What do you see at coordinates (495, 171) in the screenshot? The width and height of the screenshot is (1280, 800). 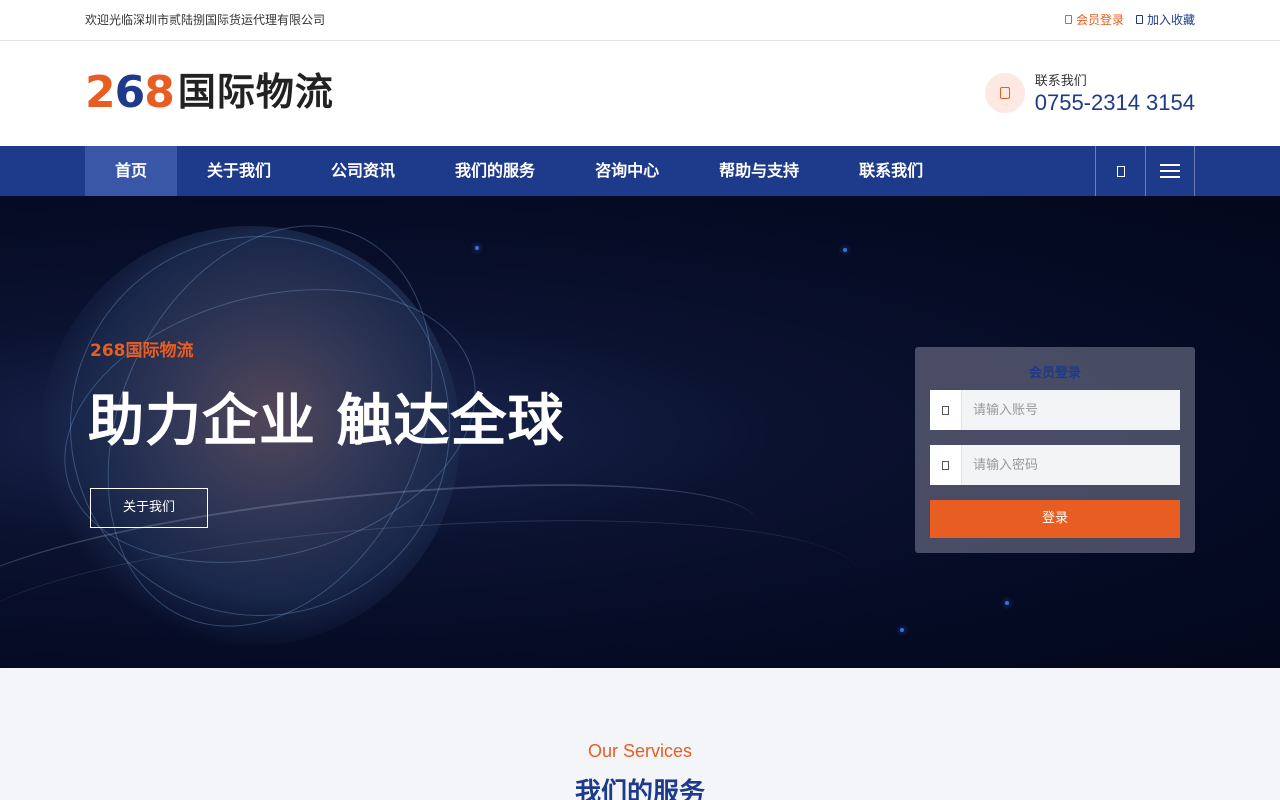 I see `nav-item-services: 我们的服务` at bounding box center [495, 171].